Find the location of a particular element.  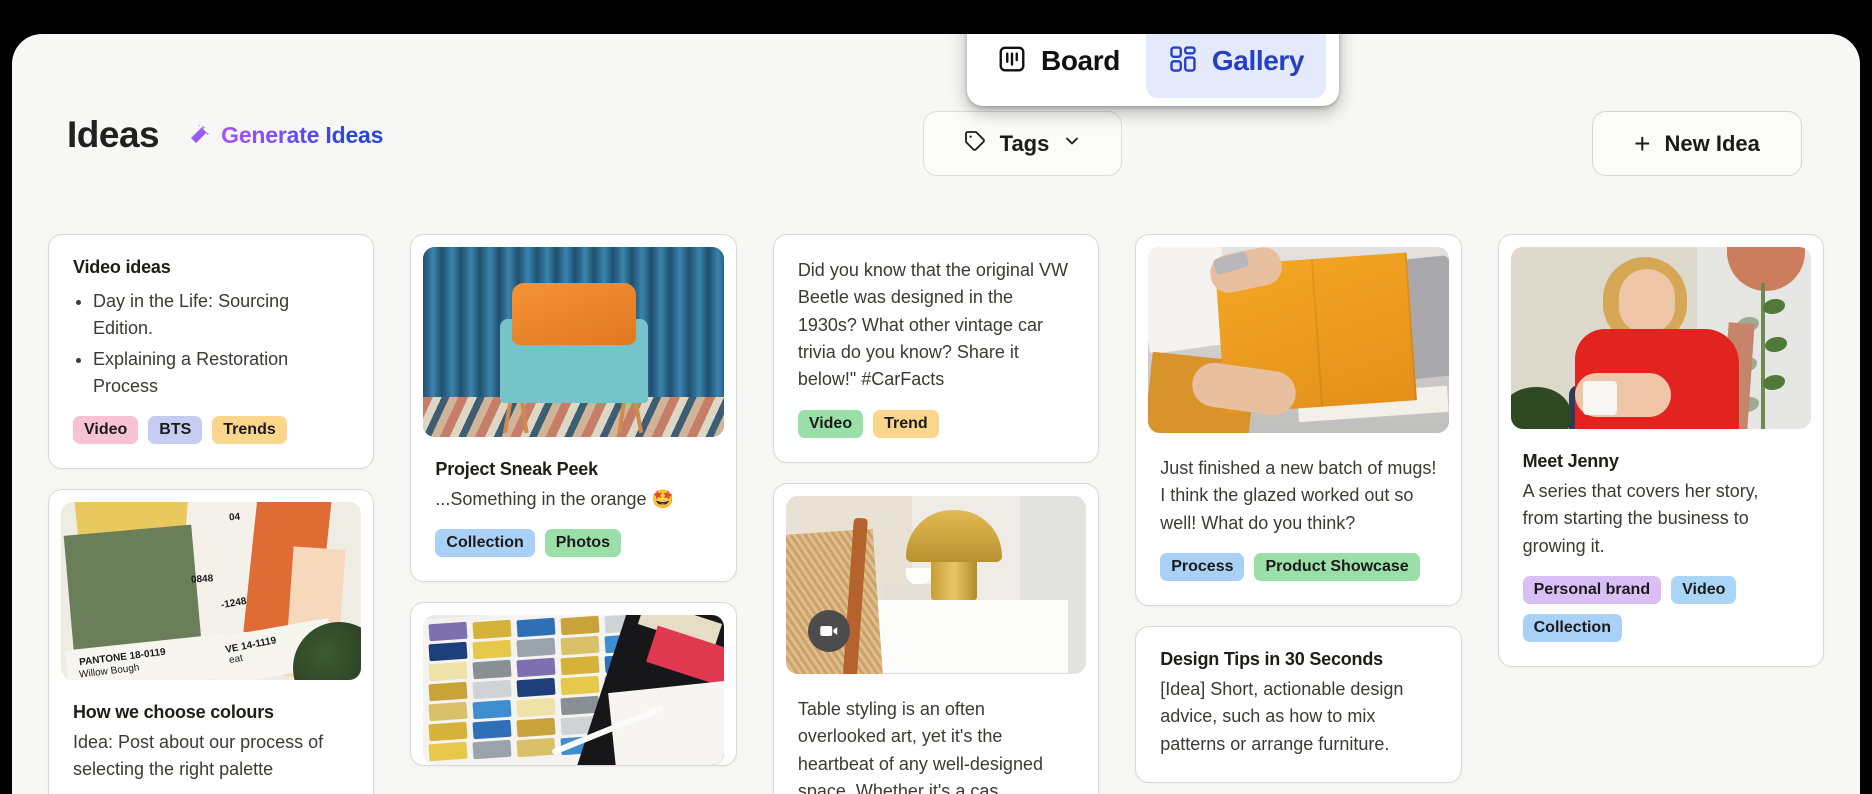

tag-chip: BTS is located at coordinates (175, 430).